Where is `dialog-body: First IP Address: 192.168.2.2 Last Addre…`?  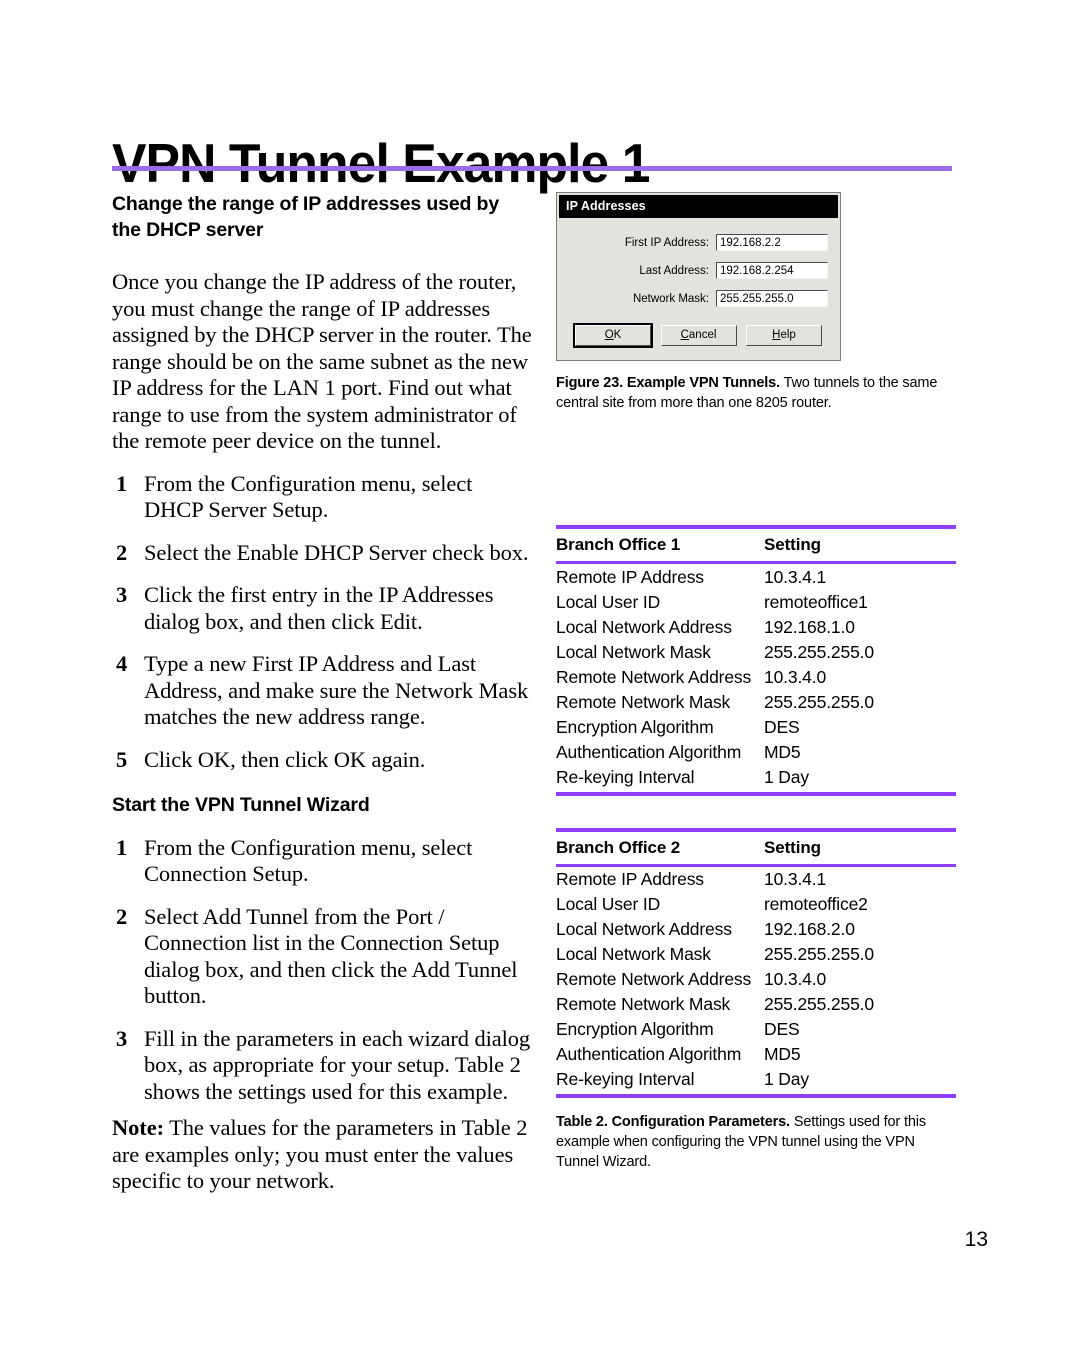
dialog-body: First IP Address: 192.168.2.2 Last Addre… is located at coordinates (698, 289).